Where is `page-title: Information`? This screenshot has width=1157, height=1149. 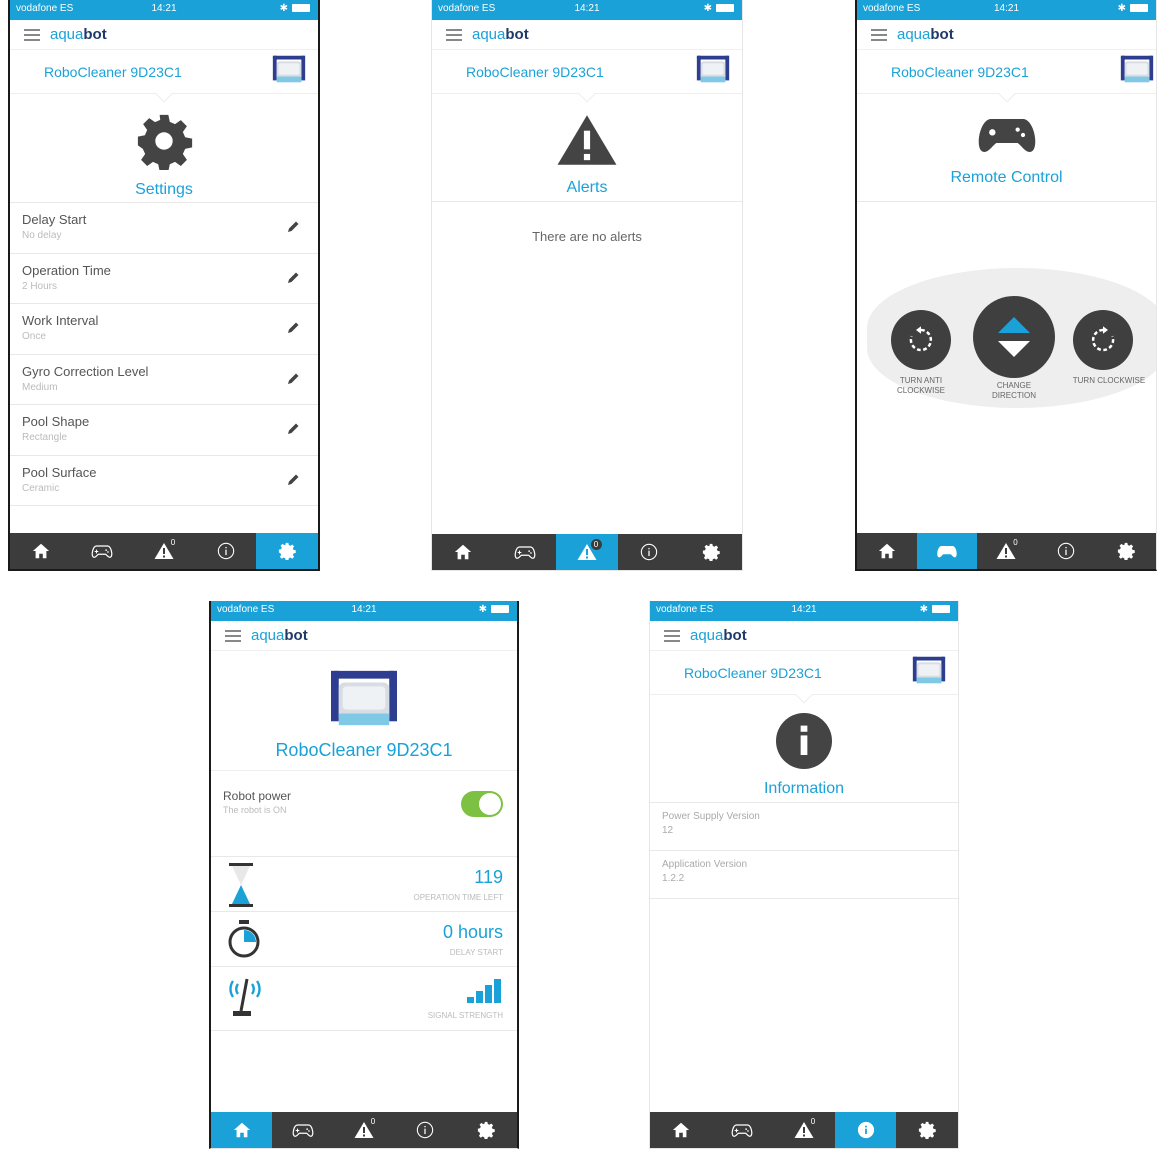 page-title: Information is located at coordinates (804, 788).